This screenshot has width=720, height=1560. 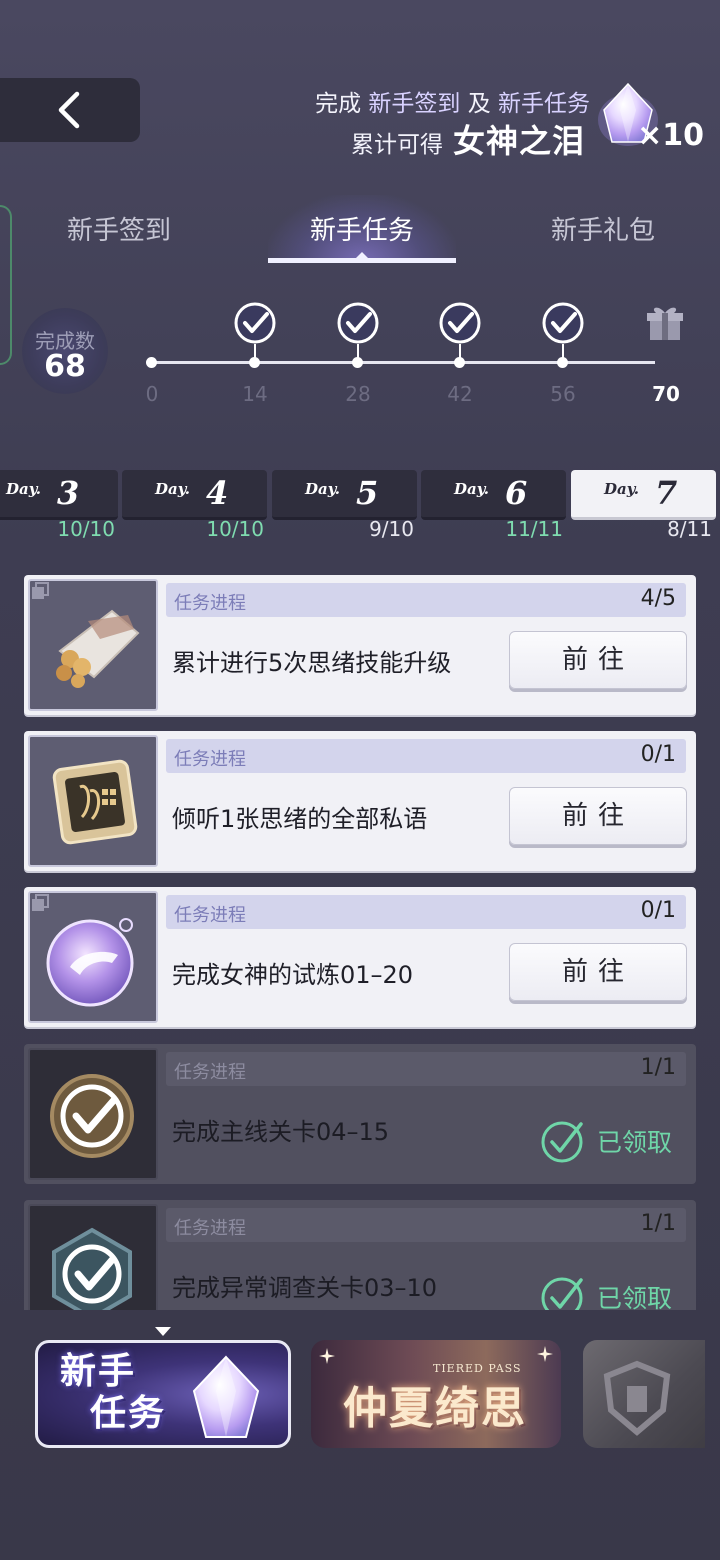 What do you see at coordinates (426, 600) in the screenshot?
I see `task-progress-bar: 任务进程 4/5` at bounding box center [426, 600].